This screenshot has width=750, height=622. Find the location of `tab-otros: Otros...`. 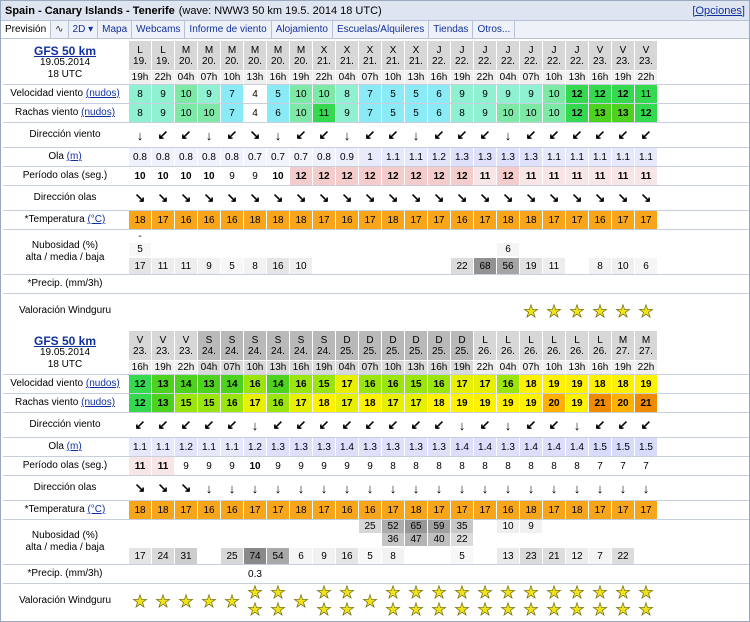

tab-otros: Otros... is located at coordinates (494, 29).